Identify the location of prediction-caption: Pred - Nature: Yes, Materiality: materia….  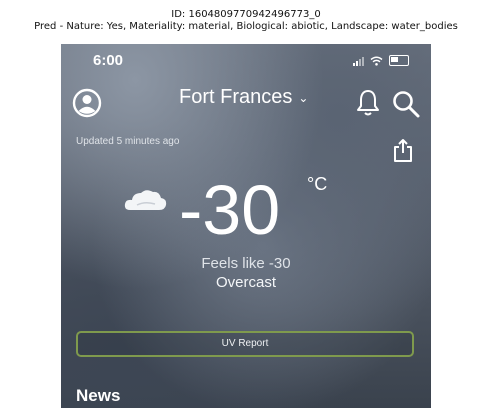
(246, 26).